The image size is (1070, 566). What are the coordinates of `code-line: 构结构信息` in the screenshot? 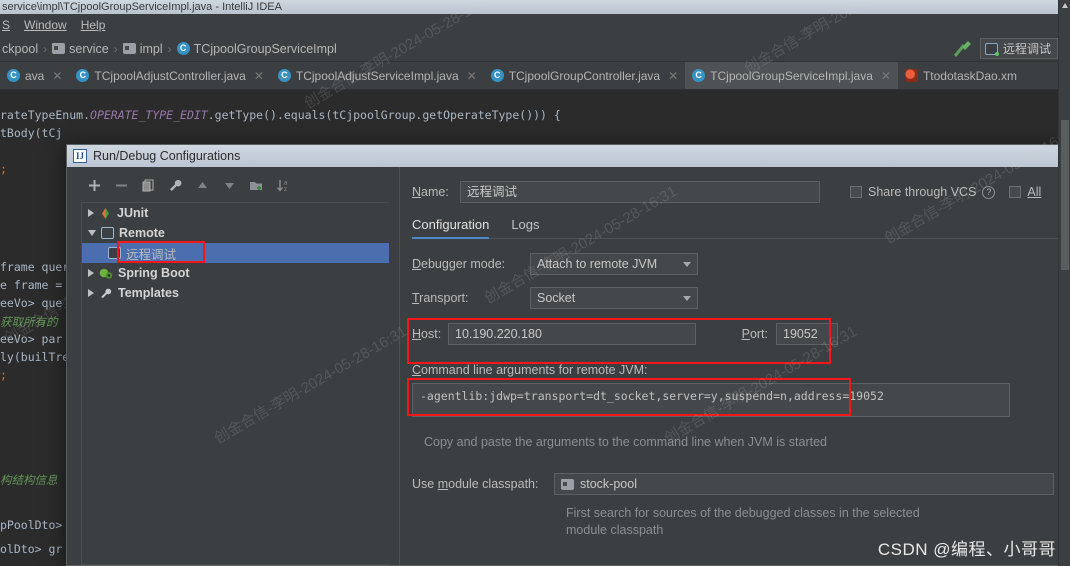 It's located at (29, 480).